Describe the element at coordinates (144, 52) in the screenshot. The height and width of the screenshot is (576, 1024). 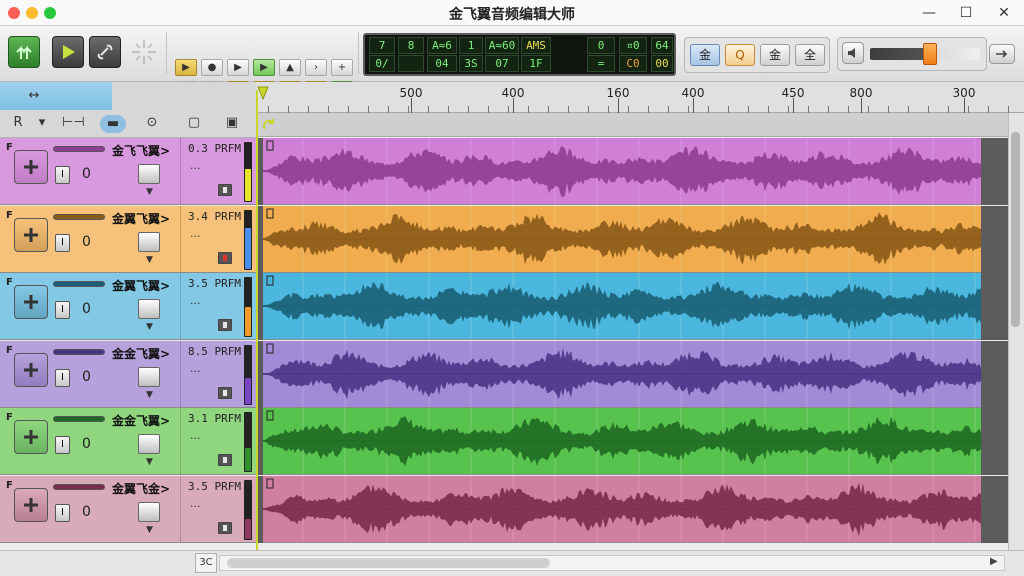
I see `crosshair-button` at that location.